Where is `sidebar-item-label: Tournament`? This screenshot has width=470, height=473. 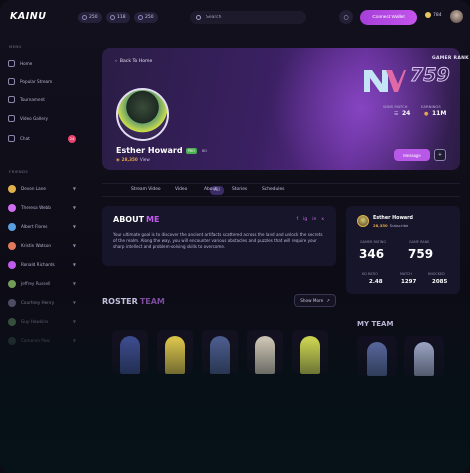
sidebar-item-label: Tournament is located at coordinates (32, 99).